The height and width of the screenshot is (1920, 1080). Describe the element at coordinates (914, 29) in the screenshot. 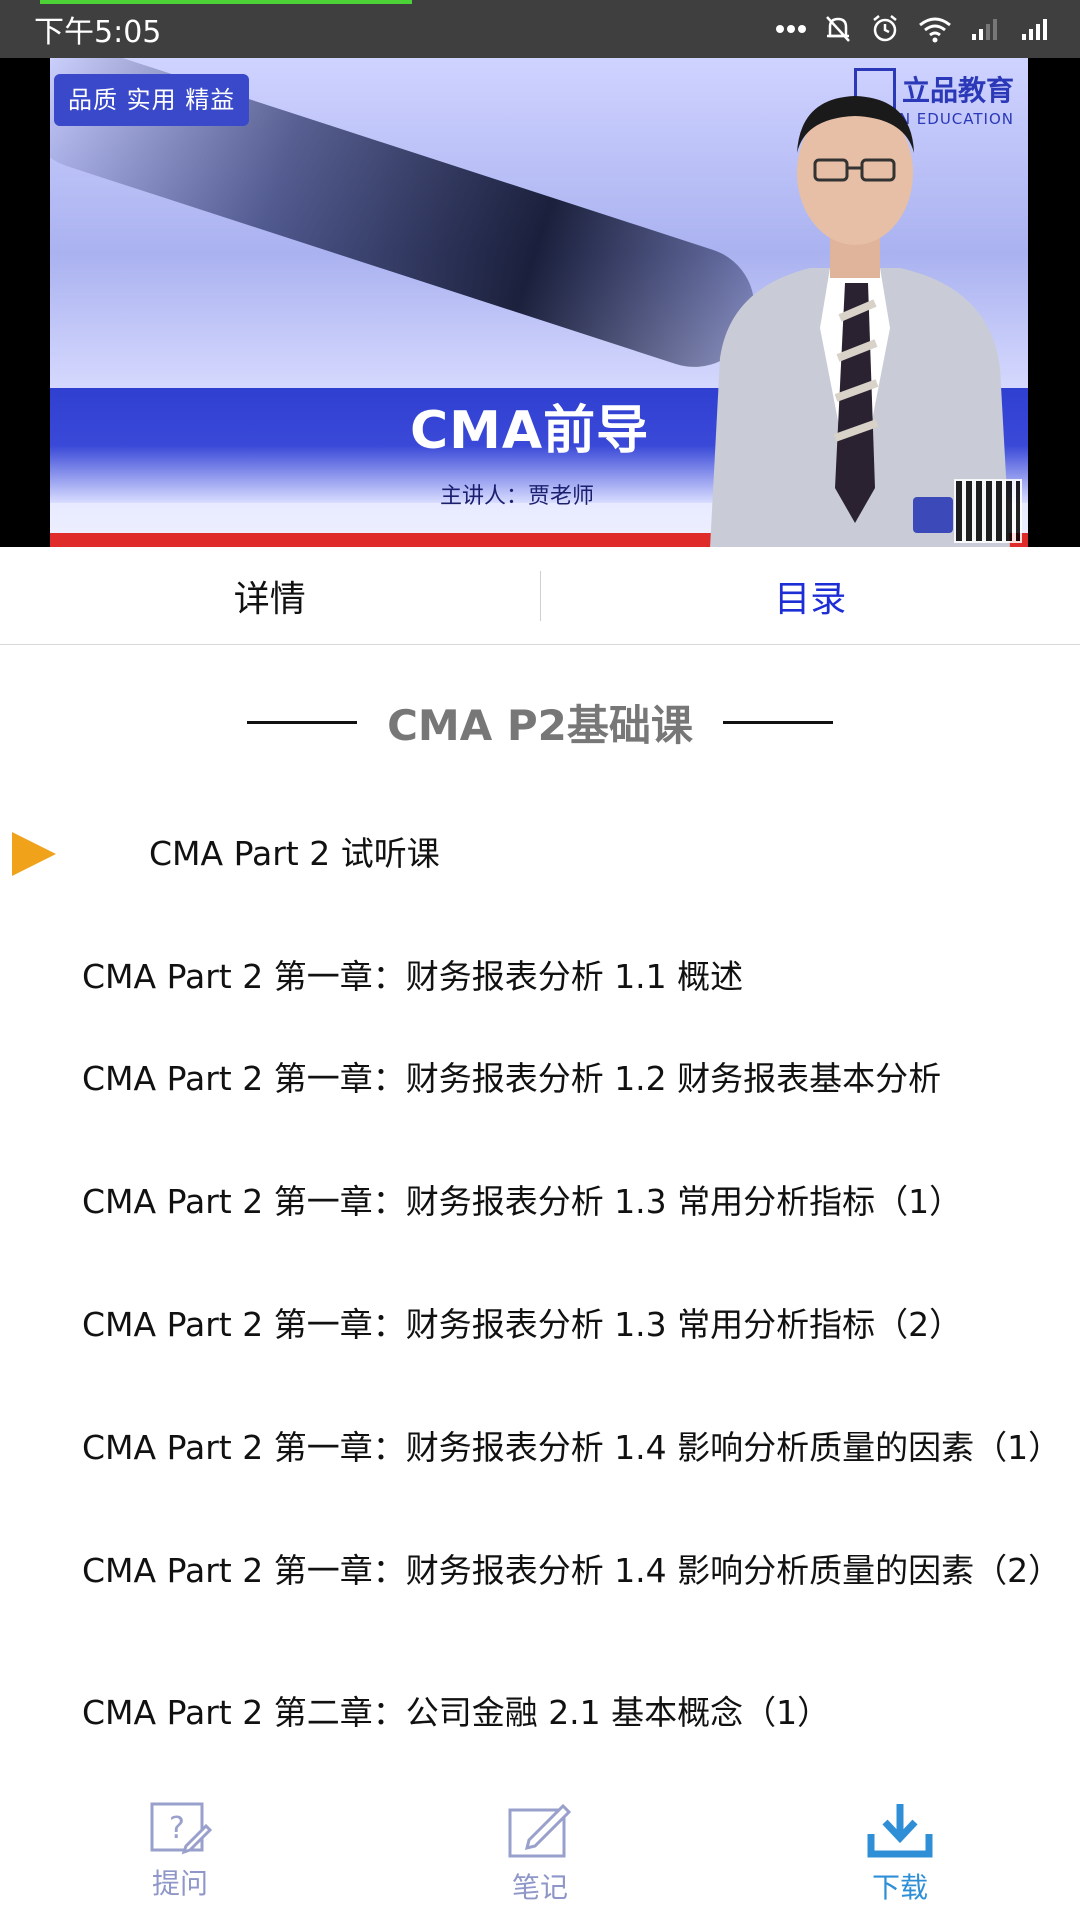

I see `status-icons` at that location.